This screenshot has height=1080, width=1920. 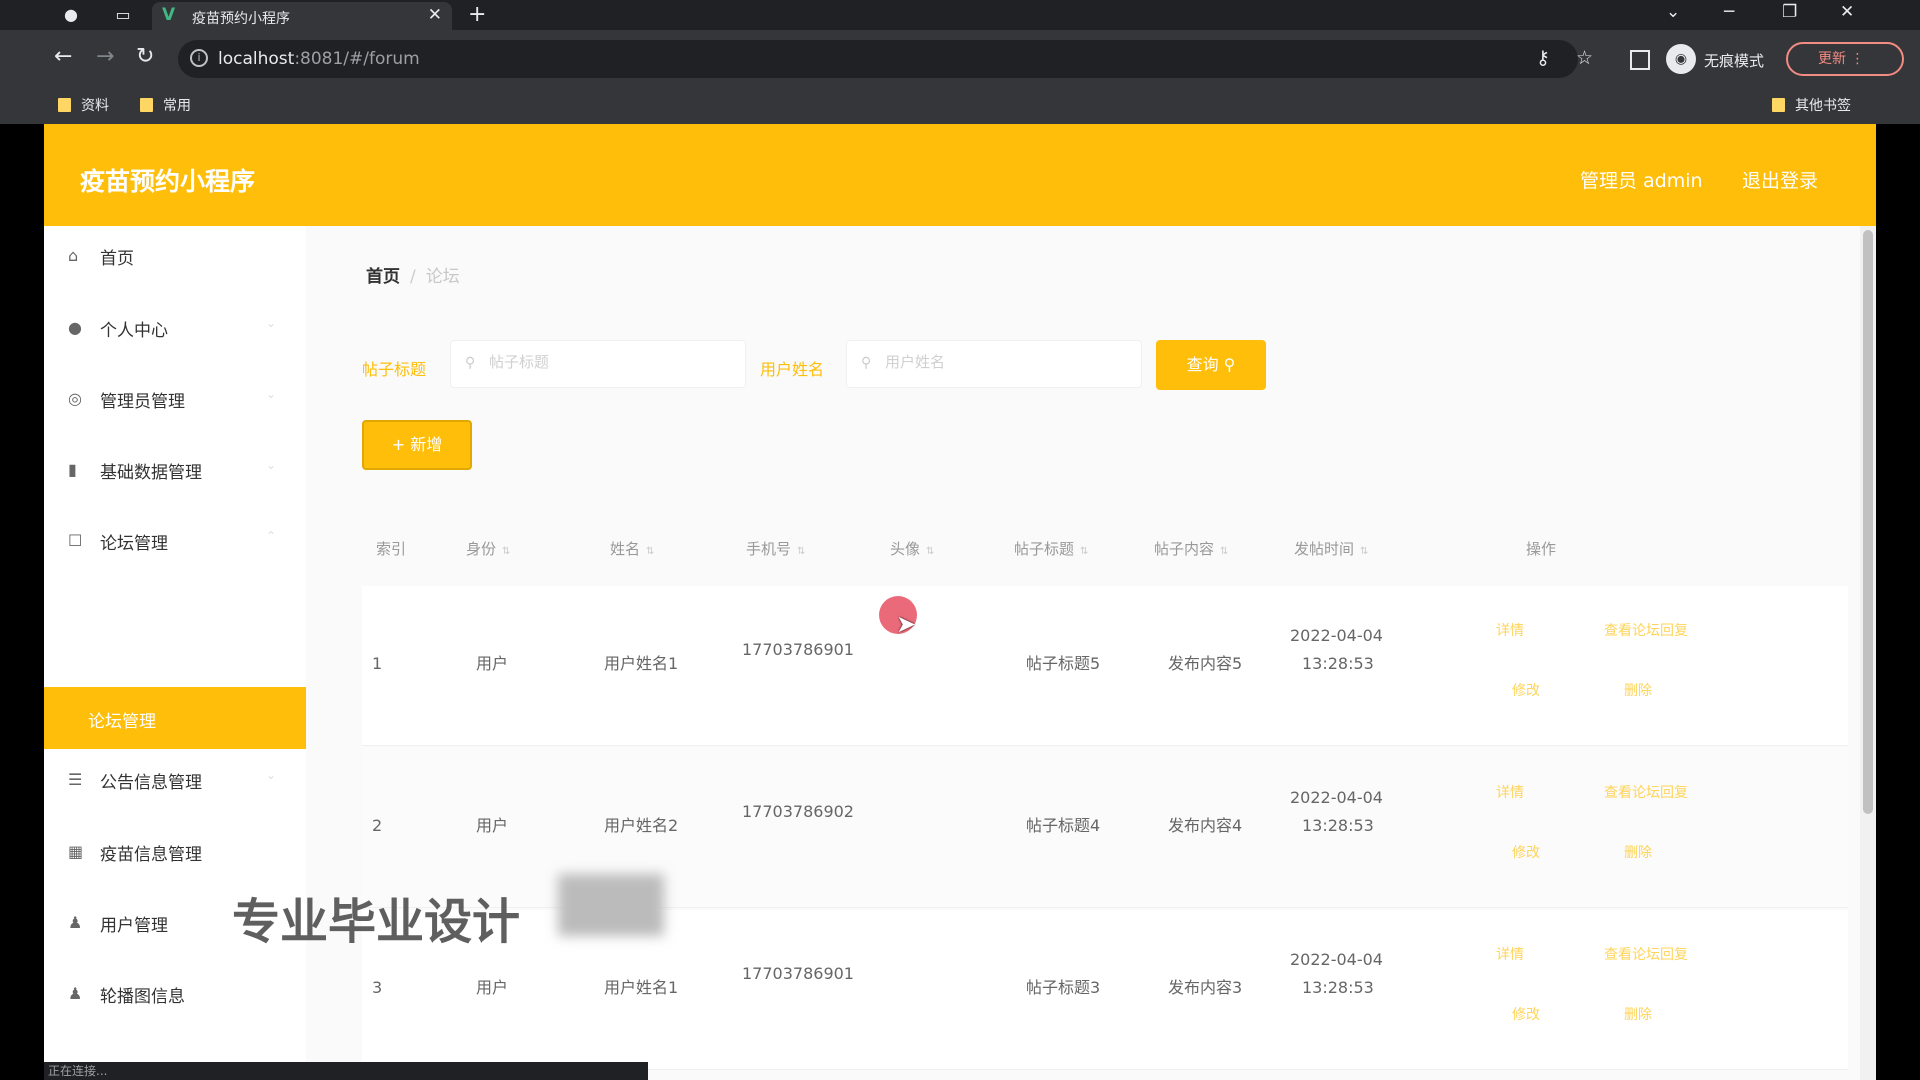 What do you see at coordinates (105, 56) in the screenshot?
I see `forward-icon: →` at bounding box center [105, 56].